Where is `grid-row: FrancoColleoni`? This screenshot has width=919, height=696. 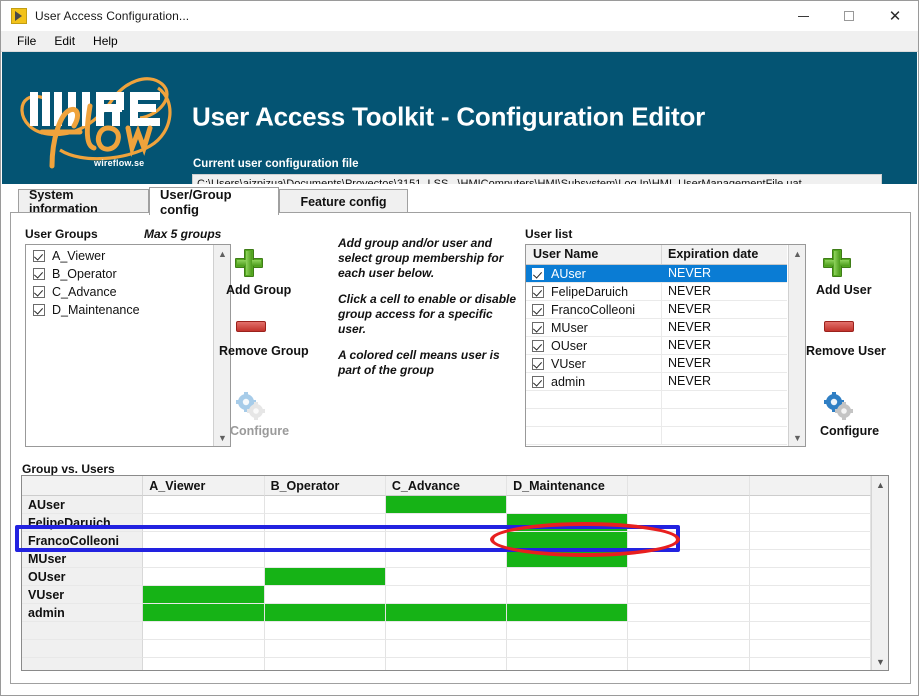 grid-row: FrancoColleoni is located at coordinates (446, 541).